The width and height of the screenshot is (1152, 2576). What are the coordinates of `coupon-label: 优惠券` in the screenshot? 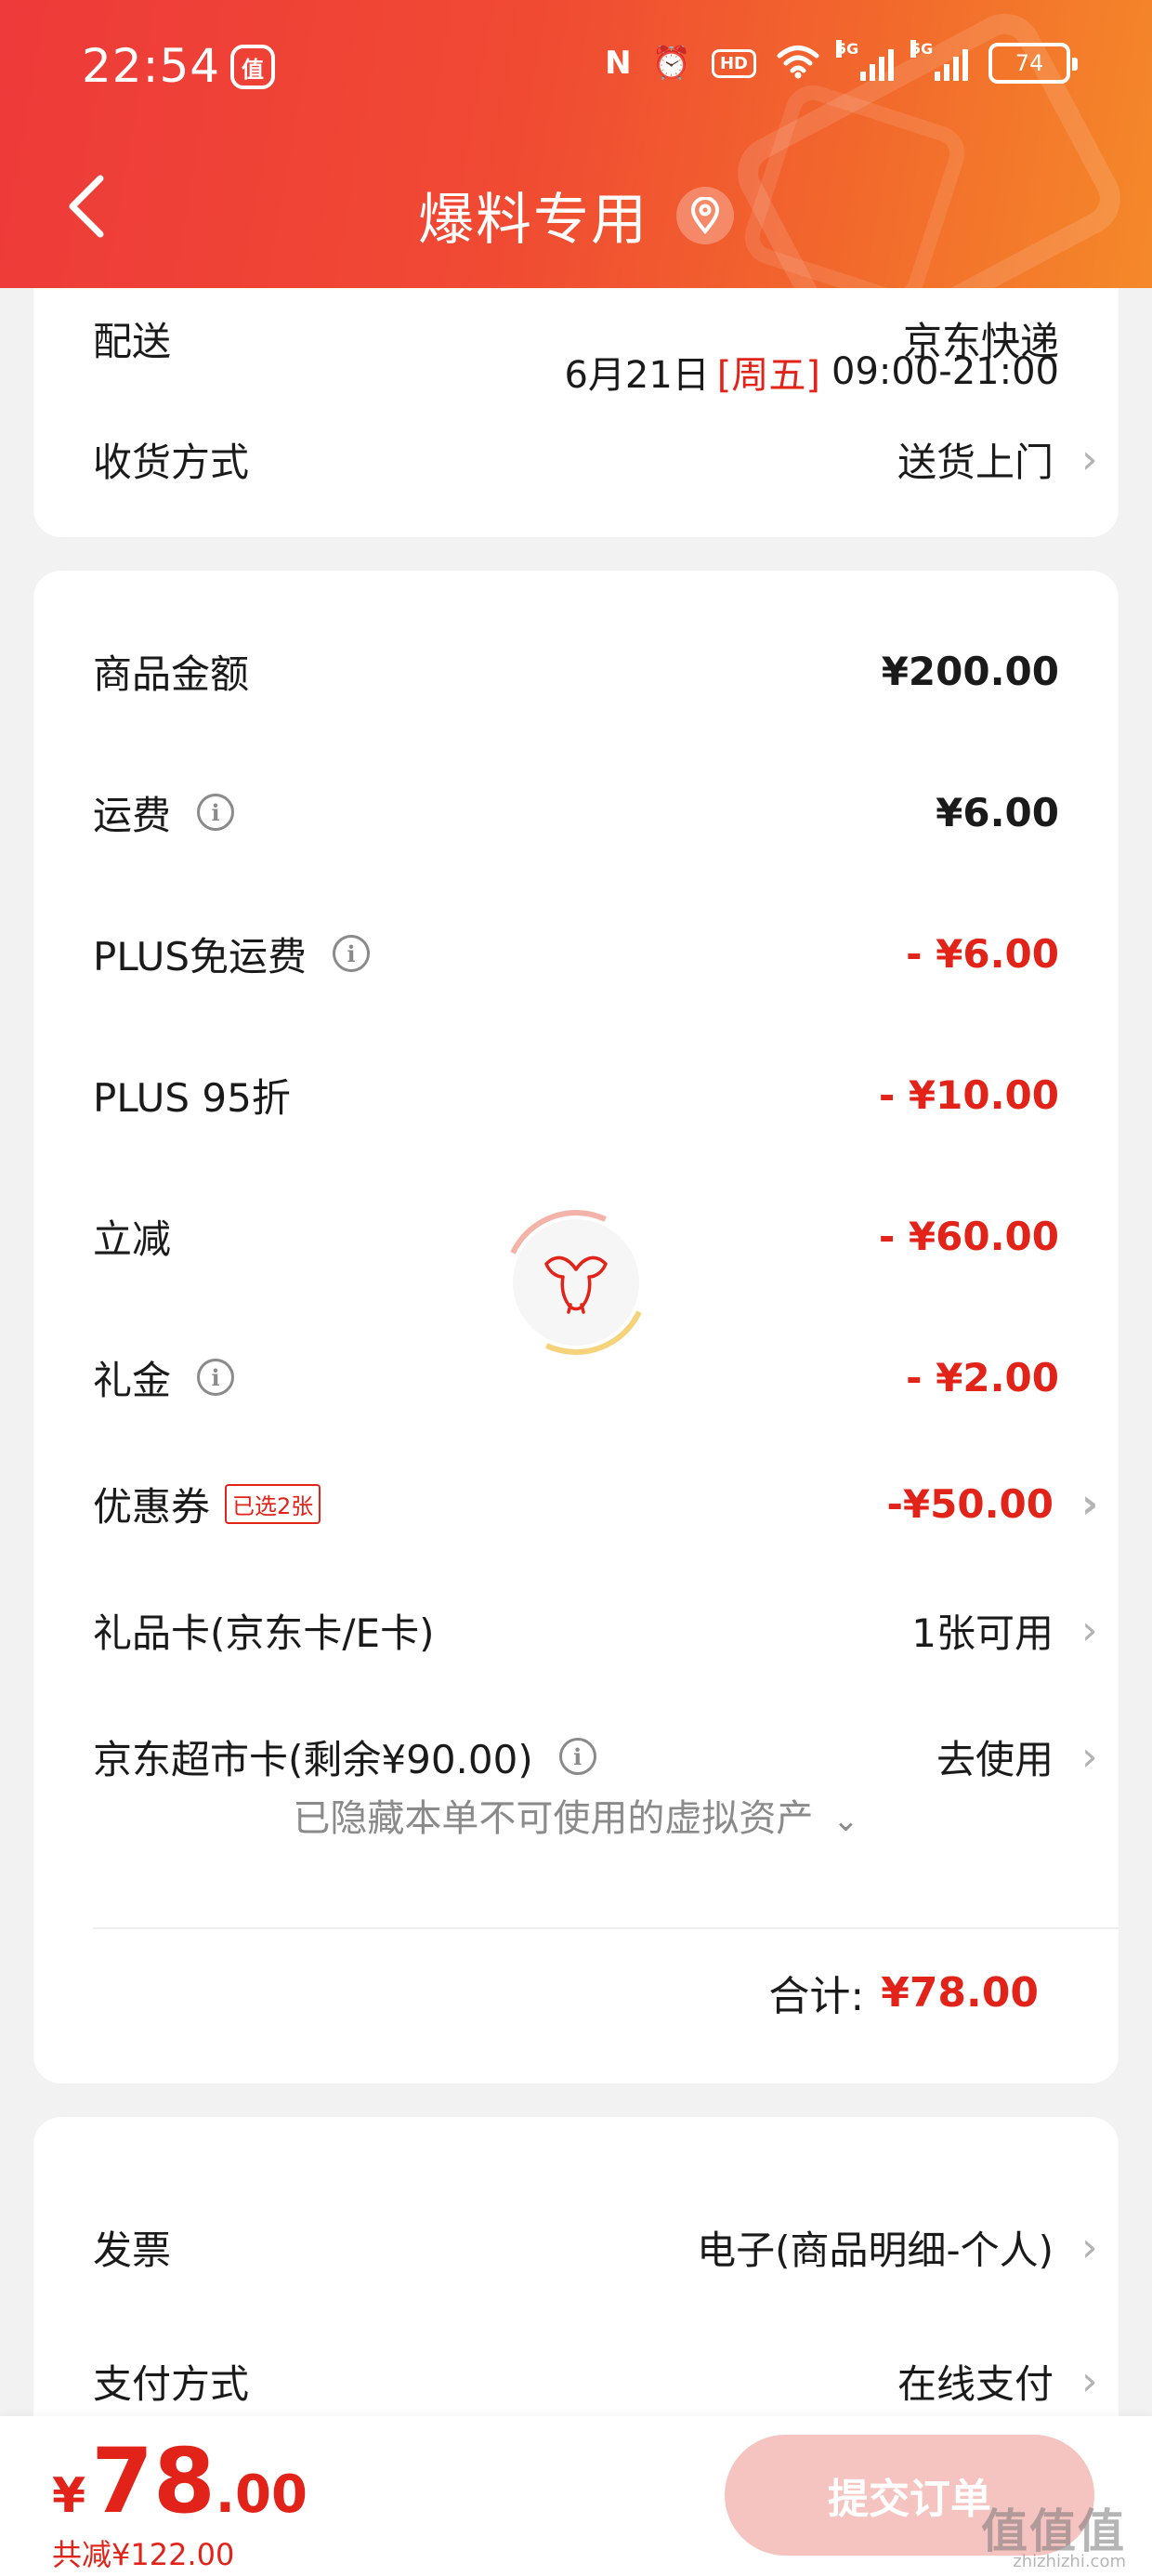 It's located at (152, 1506).